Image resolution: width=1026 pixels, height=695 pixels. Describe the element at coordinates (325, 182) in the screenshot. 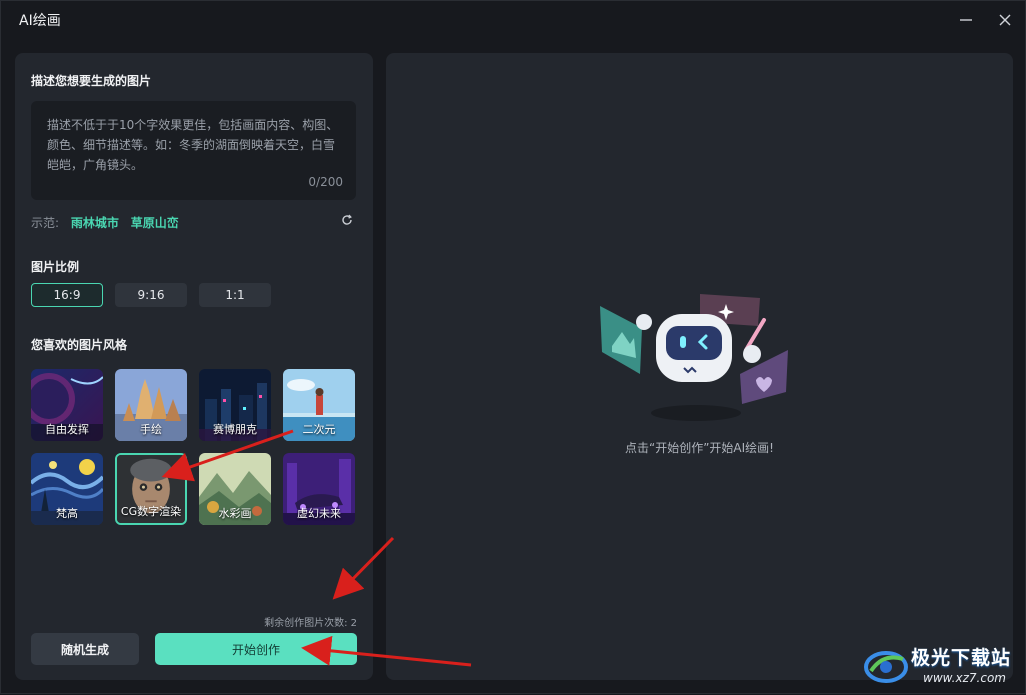

I see `prompt-char-counter: 0/200` at that location.